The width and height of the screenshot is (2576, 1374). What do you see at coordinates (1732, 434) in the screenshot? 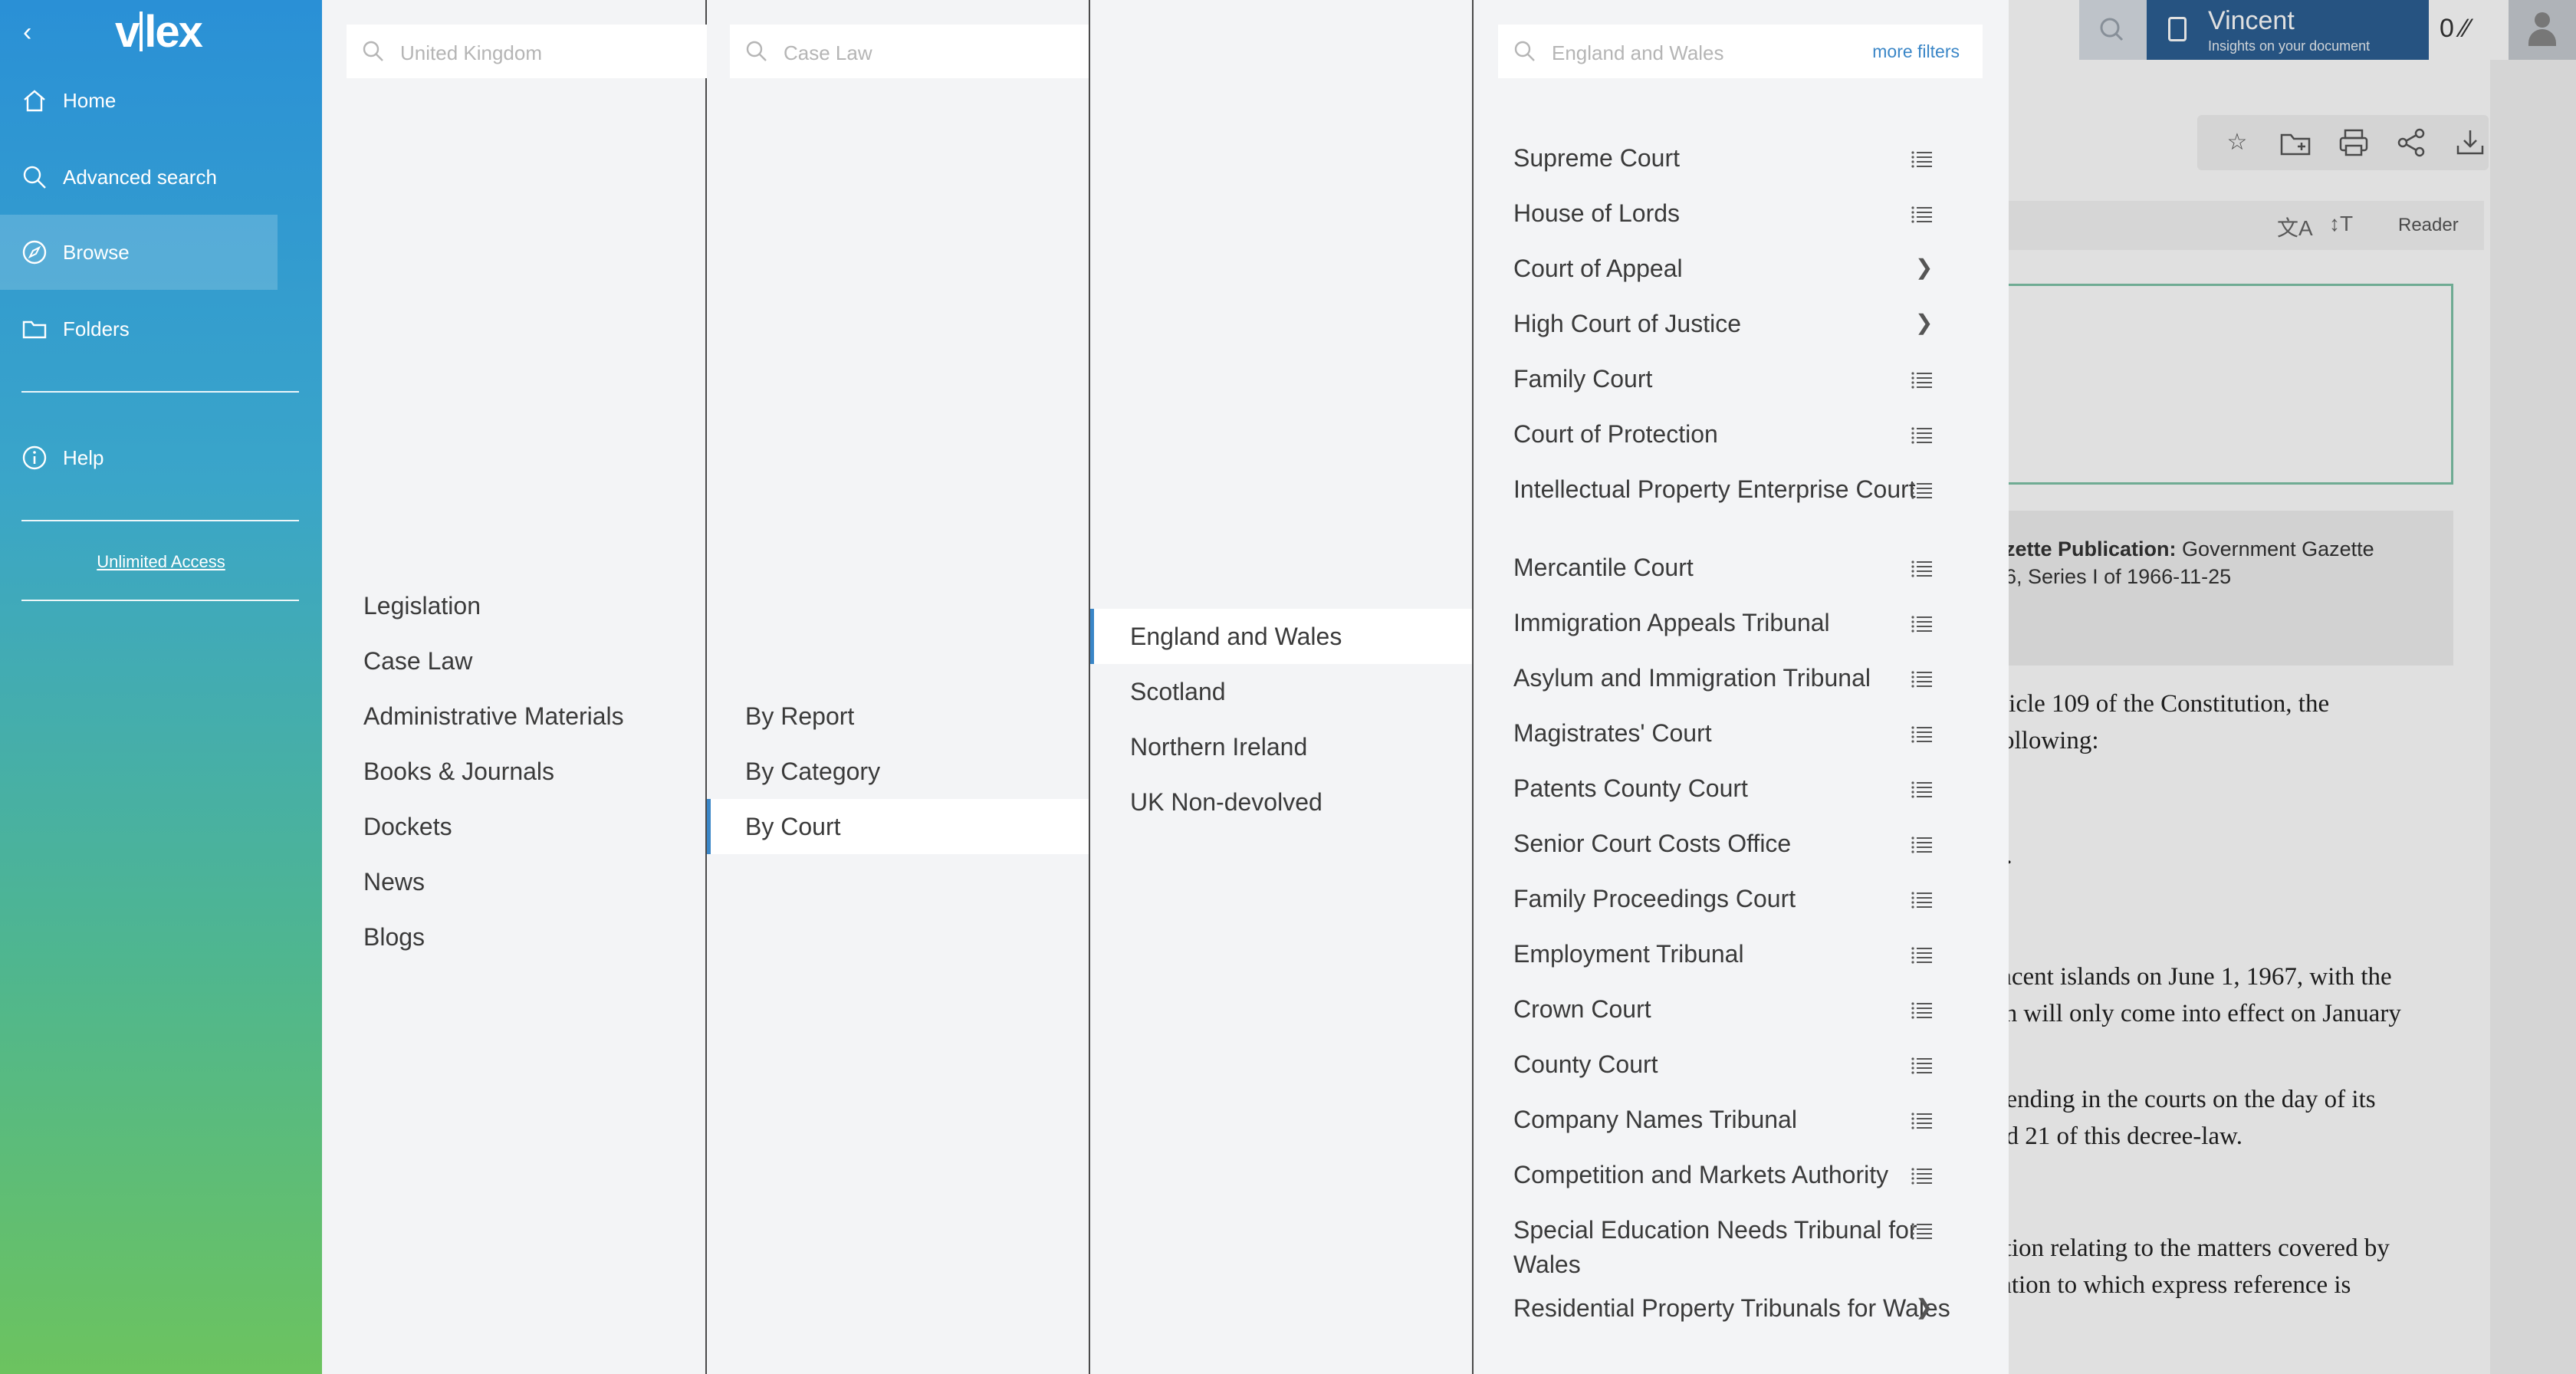
I see `court-name: Court of Protection` at bounding box center [1732, 434].